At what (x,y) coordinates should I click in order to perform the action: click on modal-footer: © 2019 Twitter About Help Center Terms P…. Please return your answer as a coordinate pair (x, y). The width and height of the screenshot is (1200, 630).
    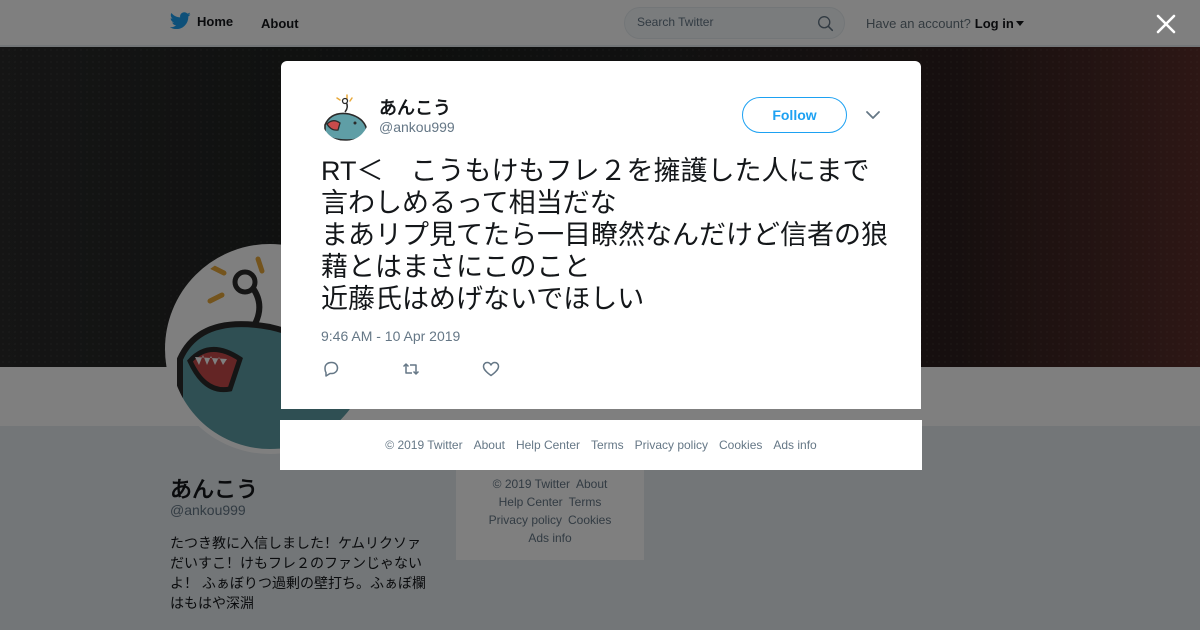
    Looking at the image, I should click on (601, 445).